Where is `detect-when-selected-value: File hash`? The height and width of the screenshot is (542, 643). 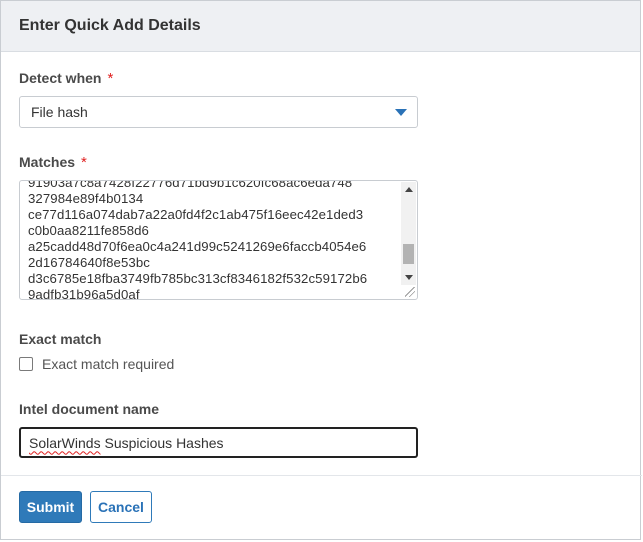 detect-when-selected-value: File hash is located at coordinates (59, 112).